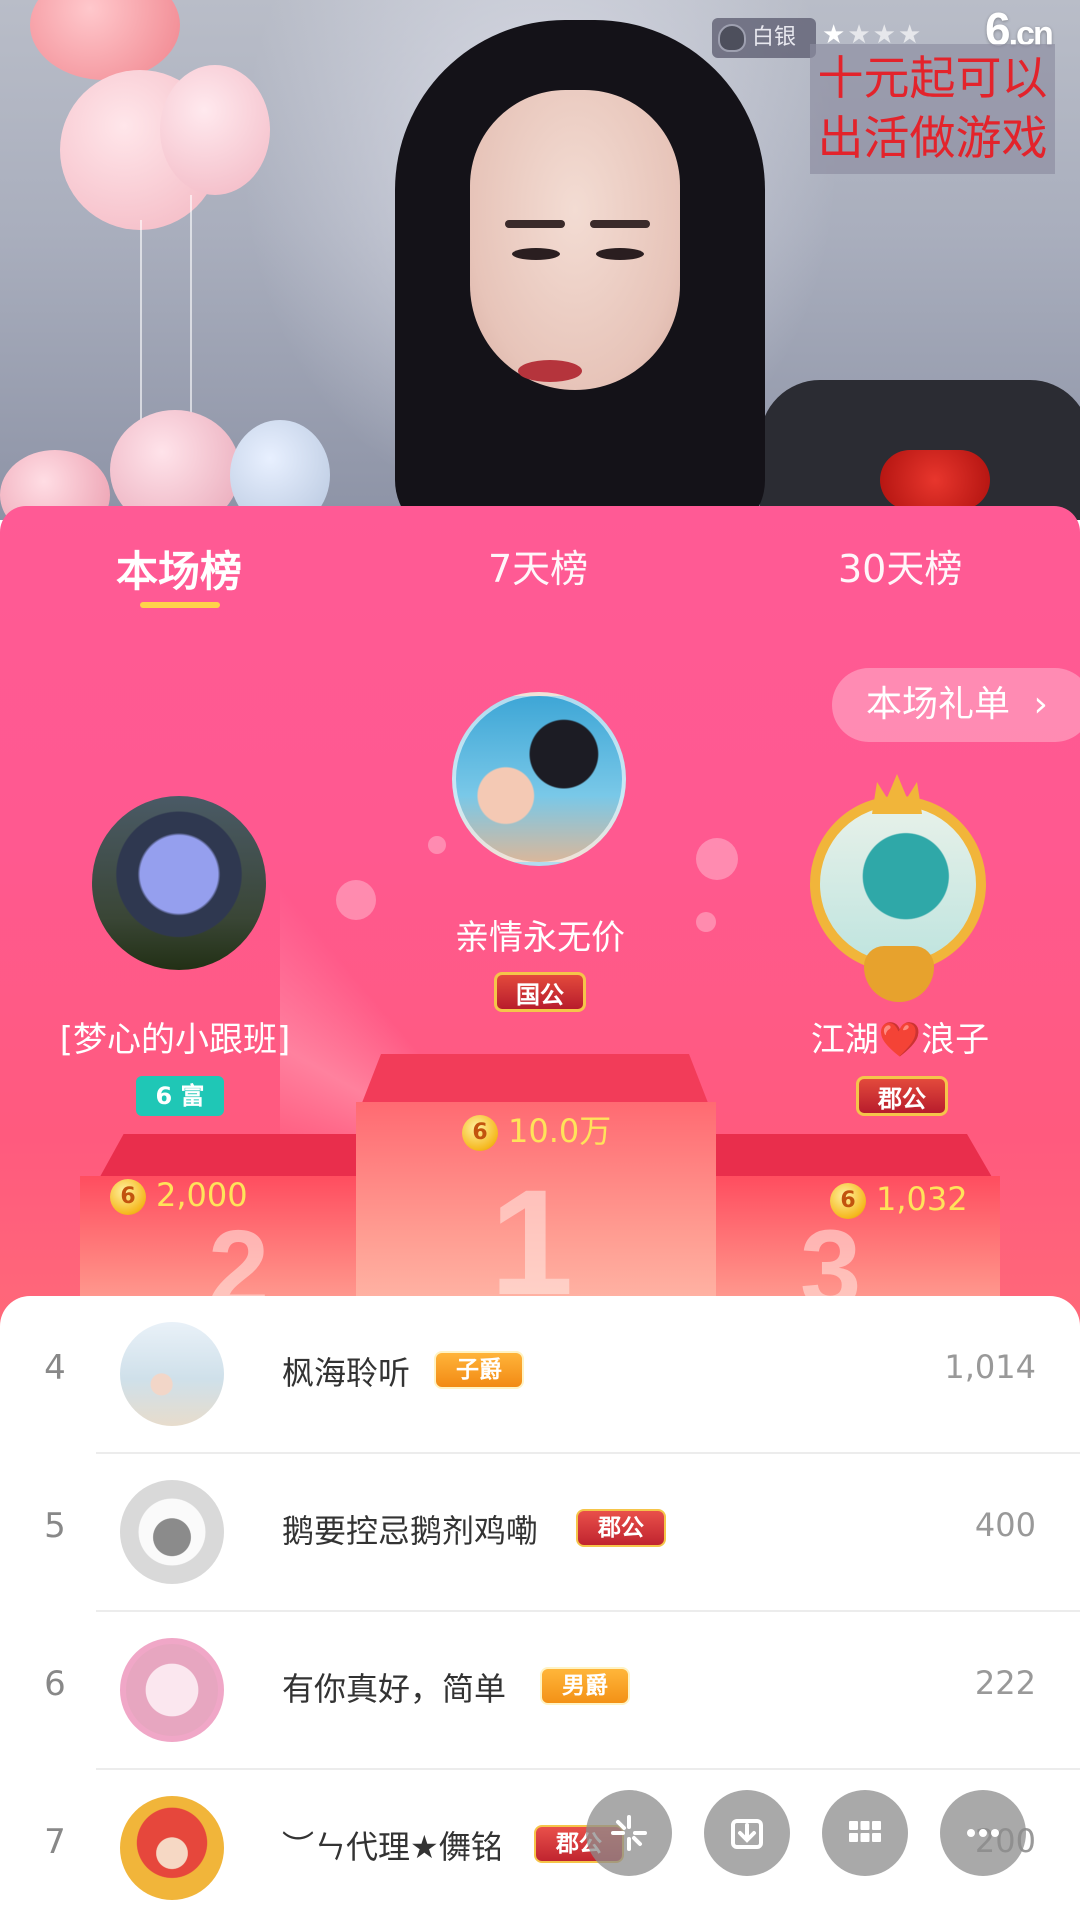  What do you see at coordinates (932, 138) in the screenshot?
I see `promo-line: 出活做游戏` at bounding box center [932, 138].